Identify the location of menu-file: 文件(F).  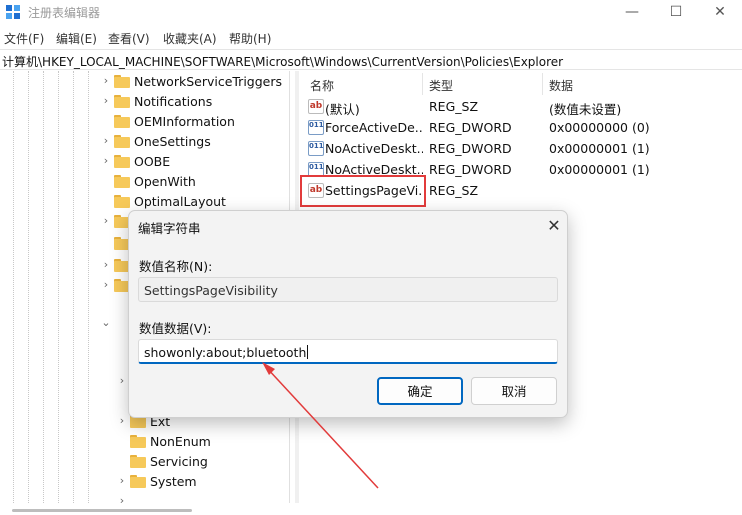
(24, 38).